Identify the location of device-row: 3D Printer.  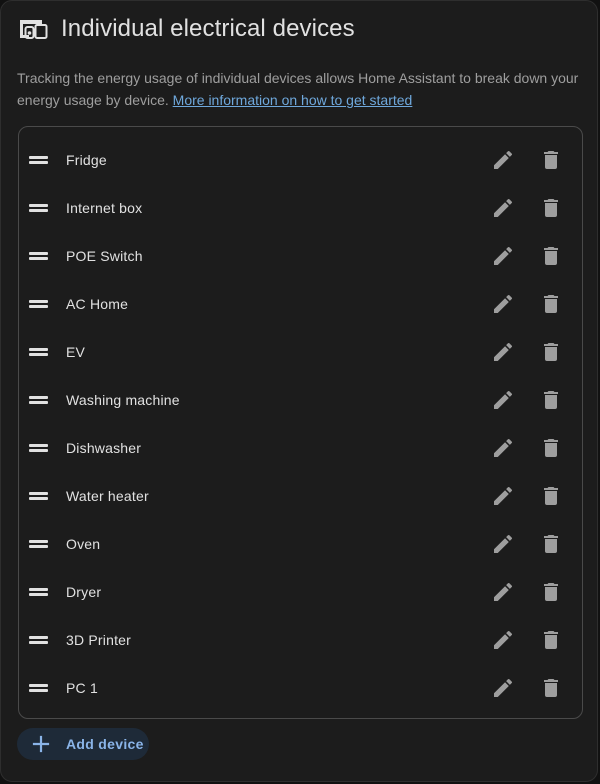
(300, 640).